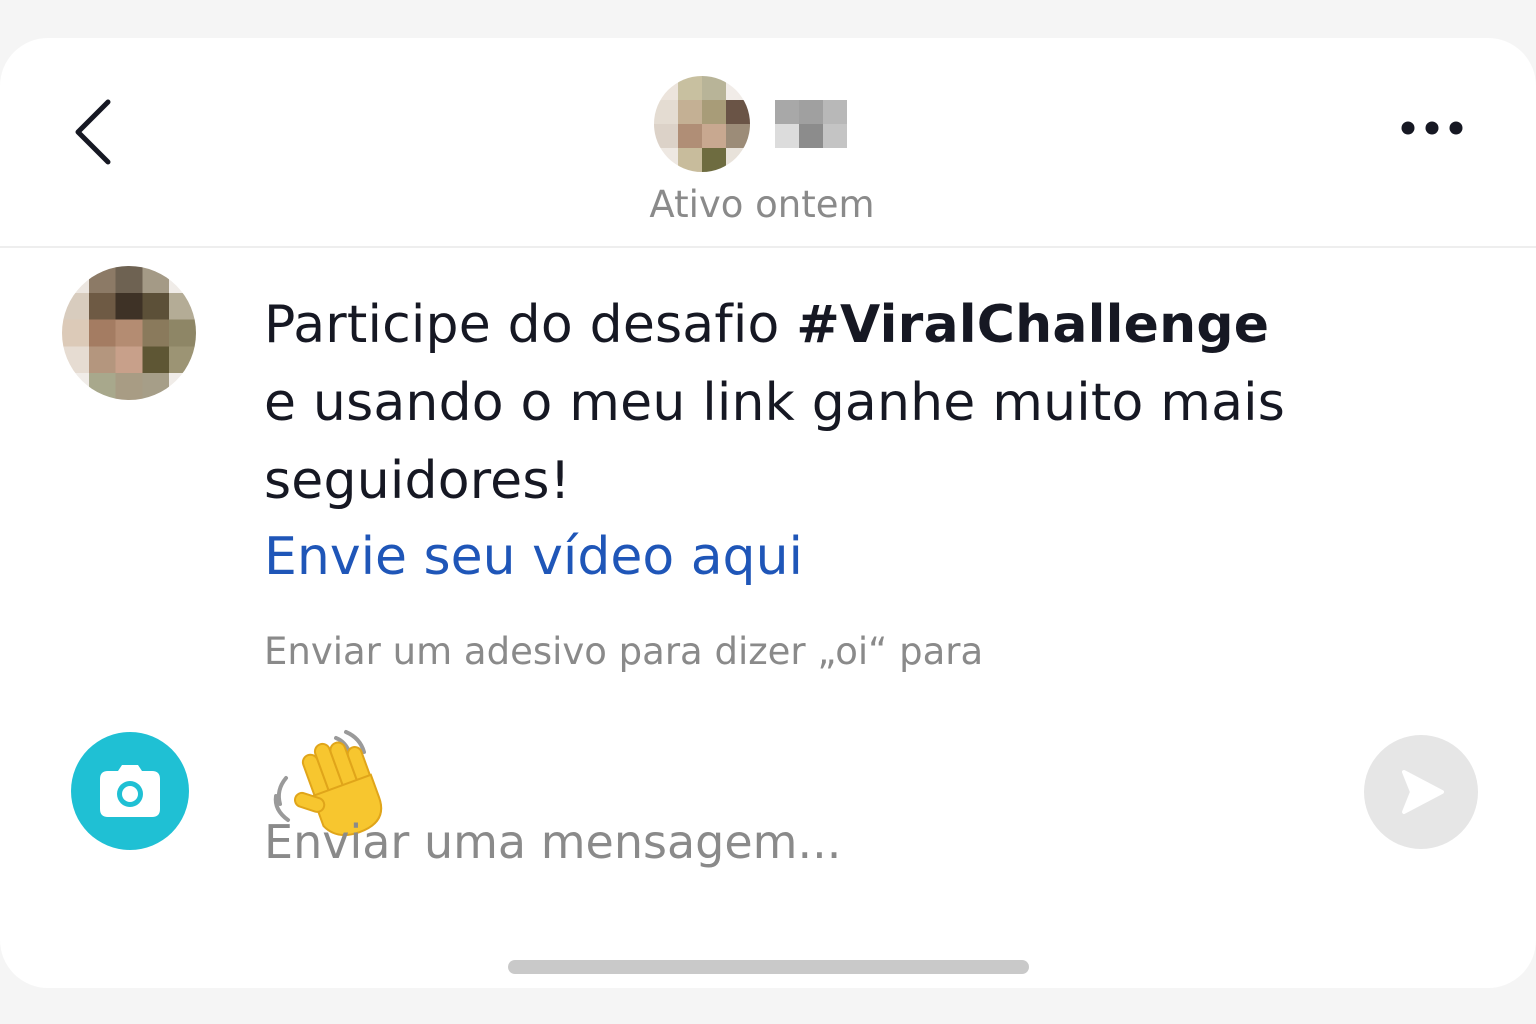  I want to click on sender-avatar, so click(129, 333).